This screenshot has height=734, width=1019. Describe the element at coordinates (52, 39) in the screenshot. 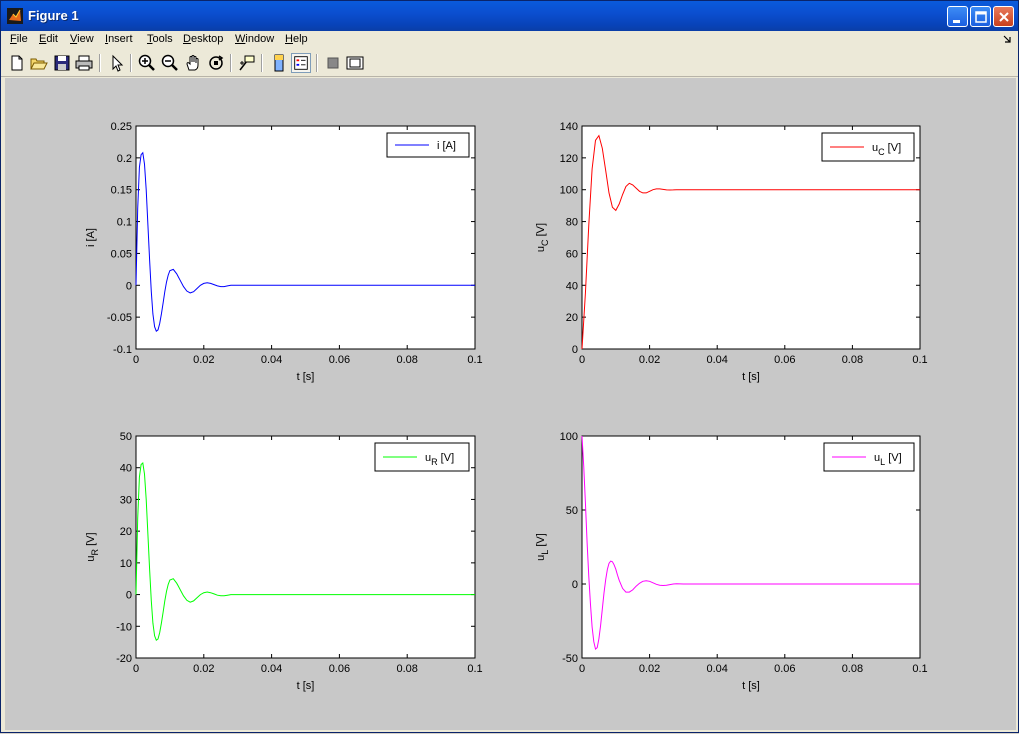

I see `menu-label-rest: dit` at that location.